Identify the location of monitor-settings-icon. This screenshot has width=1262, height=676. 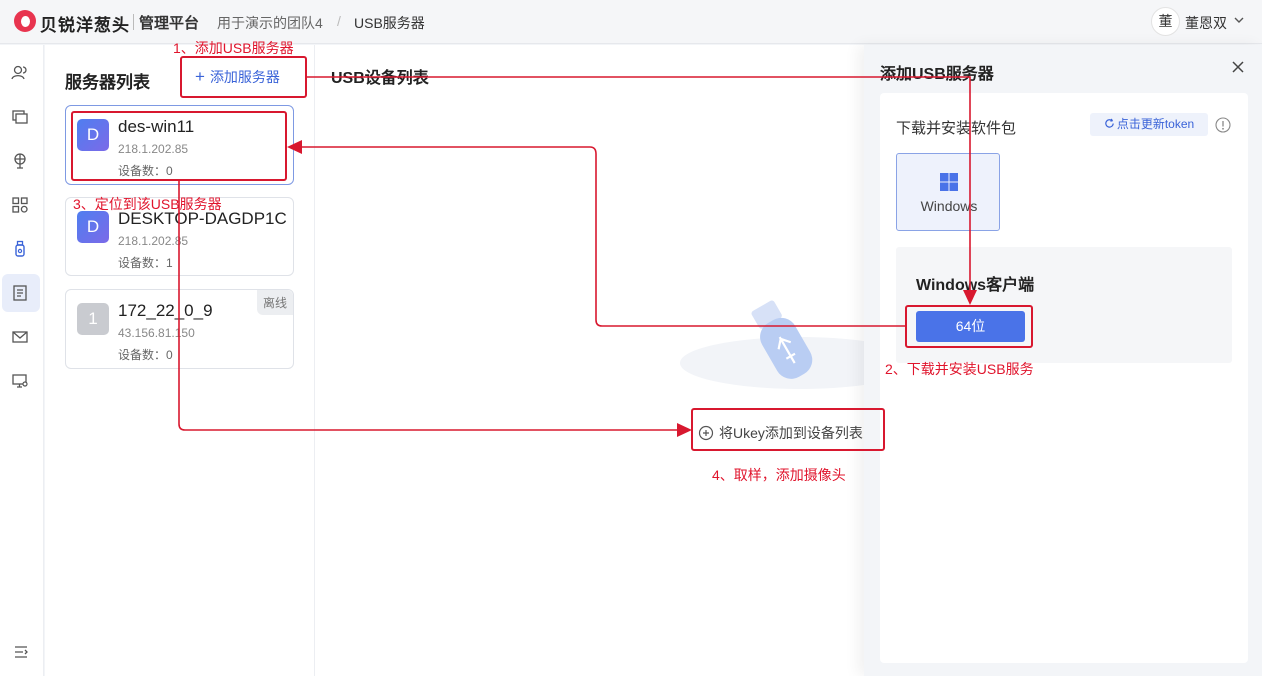
(20, 381).